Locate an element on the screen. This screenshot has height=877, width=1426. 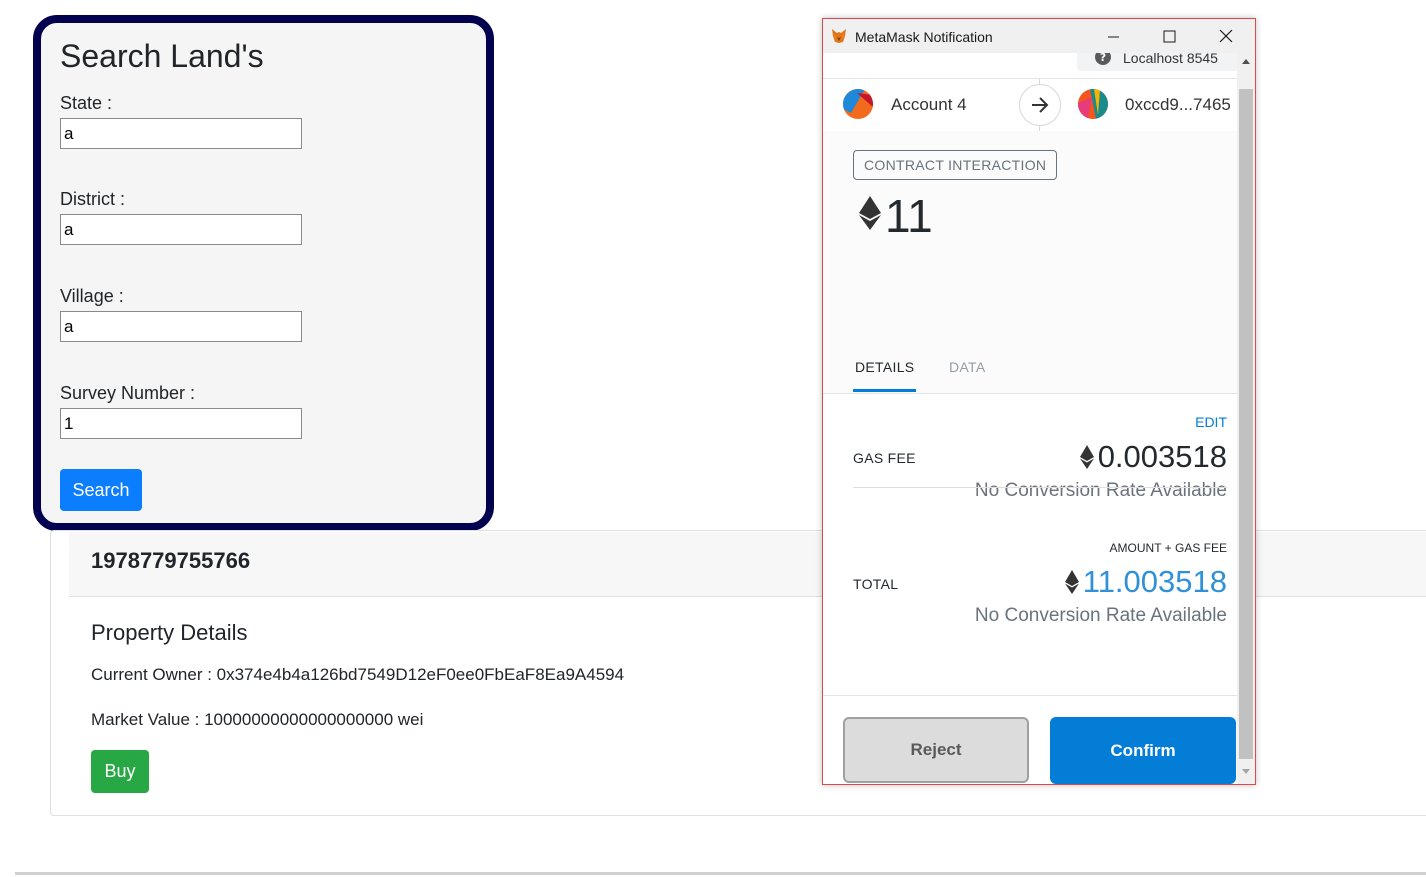
district-label: District : is located at coordinates (92, 199).